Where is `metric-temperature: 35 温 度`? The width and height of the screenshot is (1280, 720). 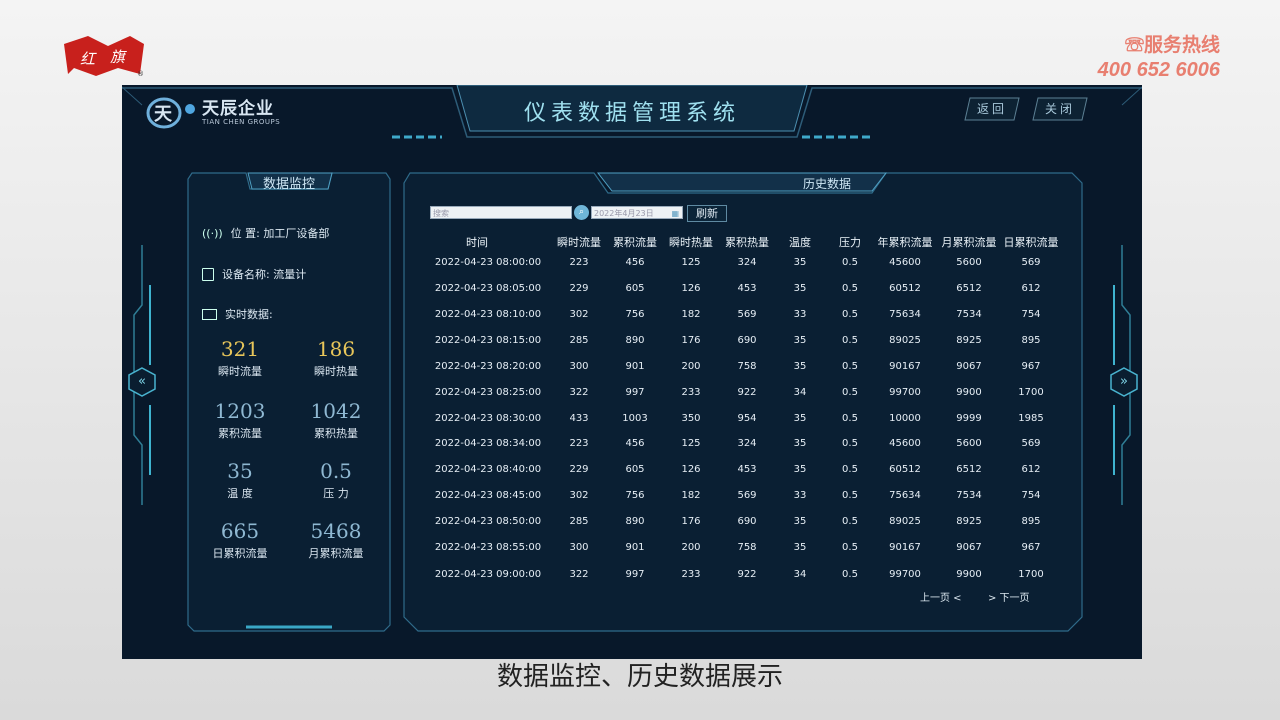 metric-temperature: 35 温 度 is located at coordinates (240, 480).